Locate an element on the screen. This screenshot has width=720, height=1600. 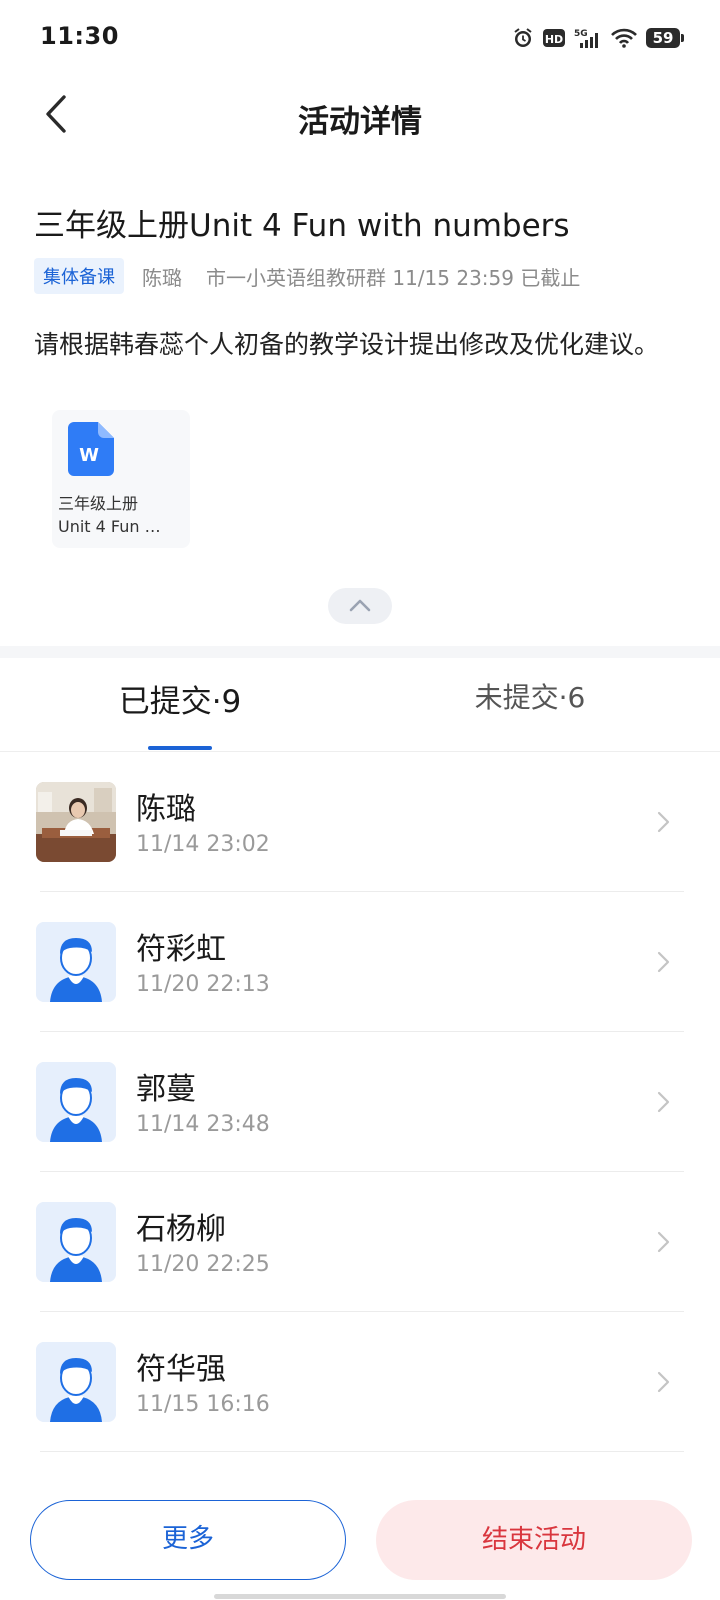
attachment-name-line1: 三年级上册 is located at coordinates (98, 503).